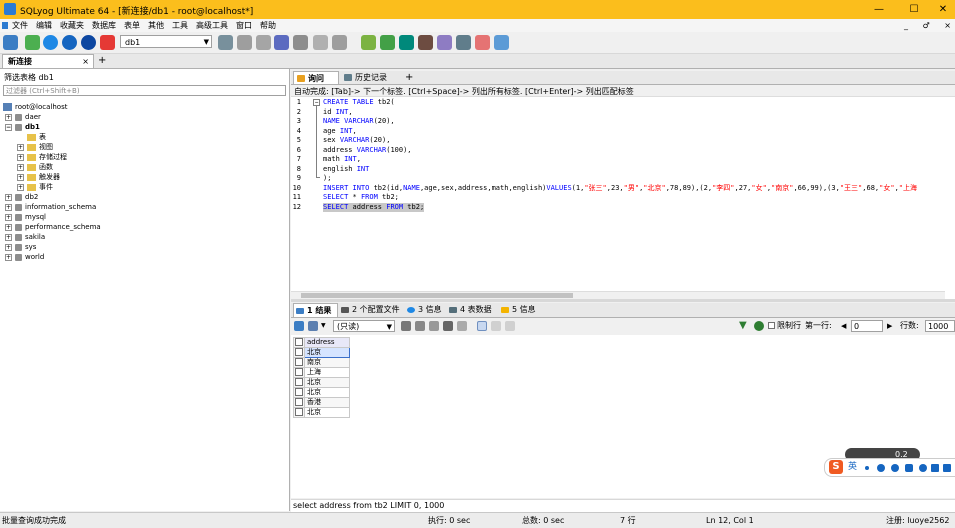 The width and height of the screenshot is (955, 528). I want to click on voice-icon, so click(895, 468).